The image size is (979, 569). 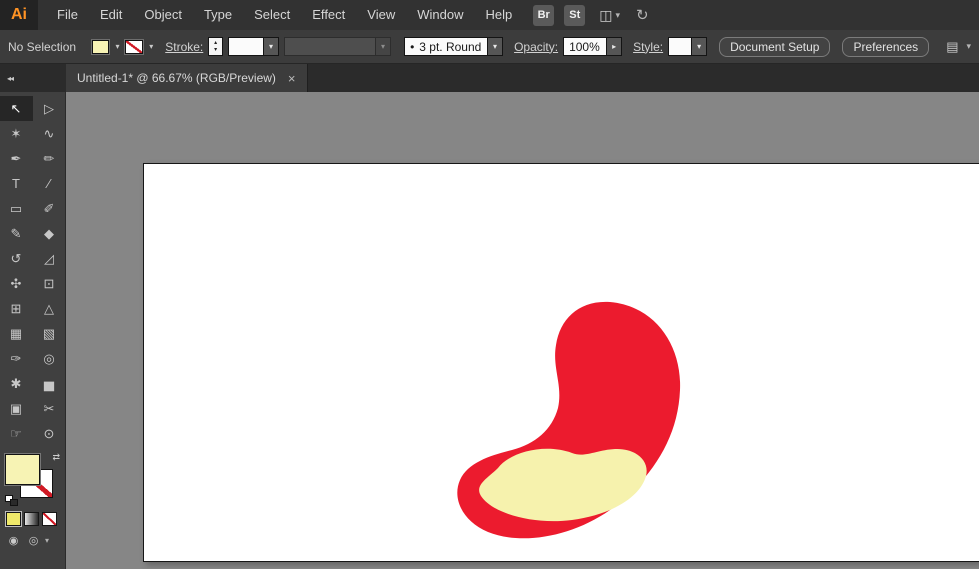 What do you see at coordinates (328, 15) in the screenshot?
I see `menu-effect: Effect` at bounding box center [328, 15].